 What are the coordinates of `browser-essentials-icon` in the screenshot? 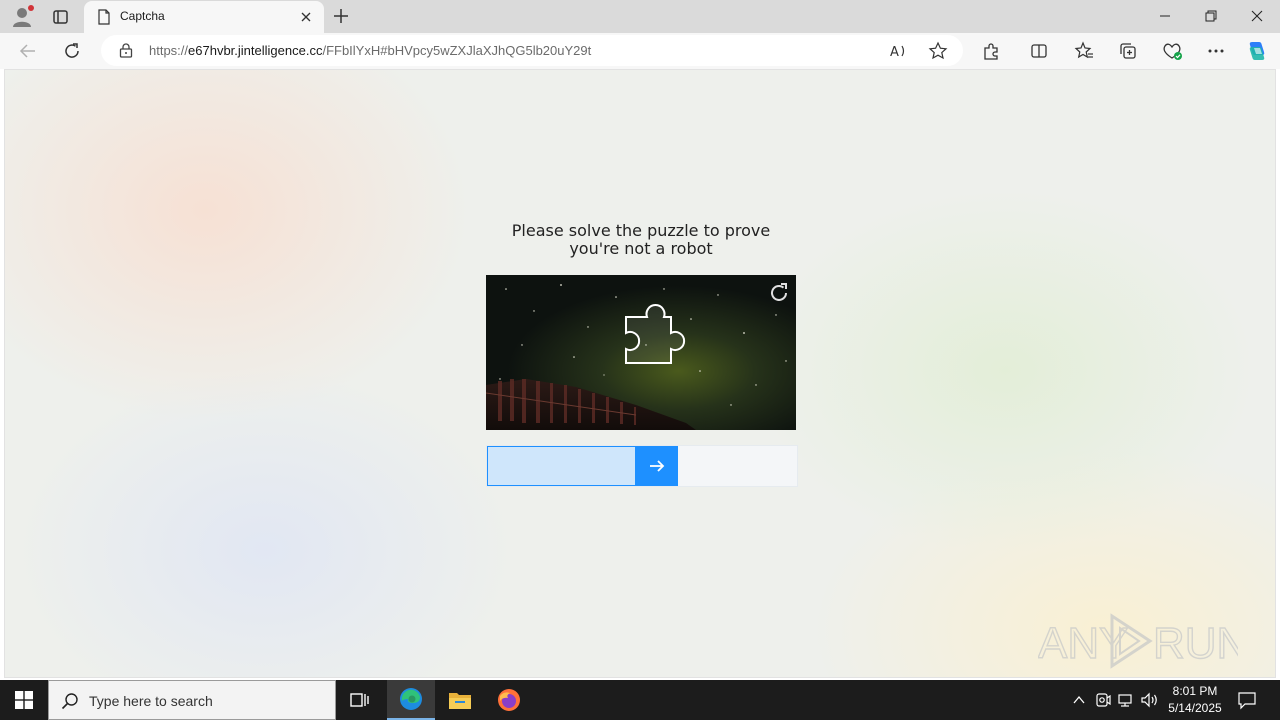 It's located at (1172, 51).